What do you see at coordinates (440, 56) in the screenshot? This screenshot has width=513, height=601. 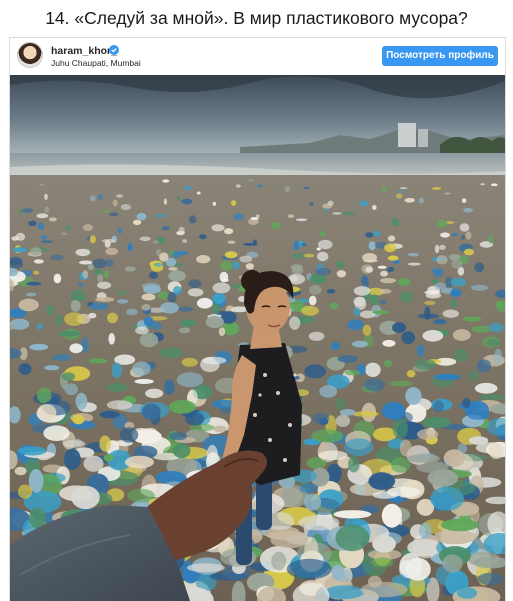 I see `view-profile-button: Посмотреть профиль` at bounding box center [440, 56].